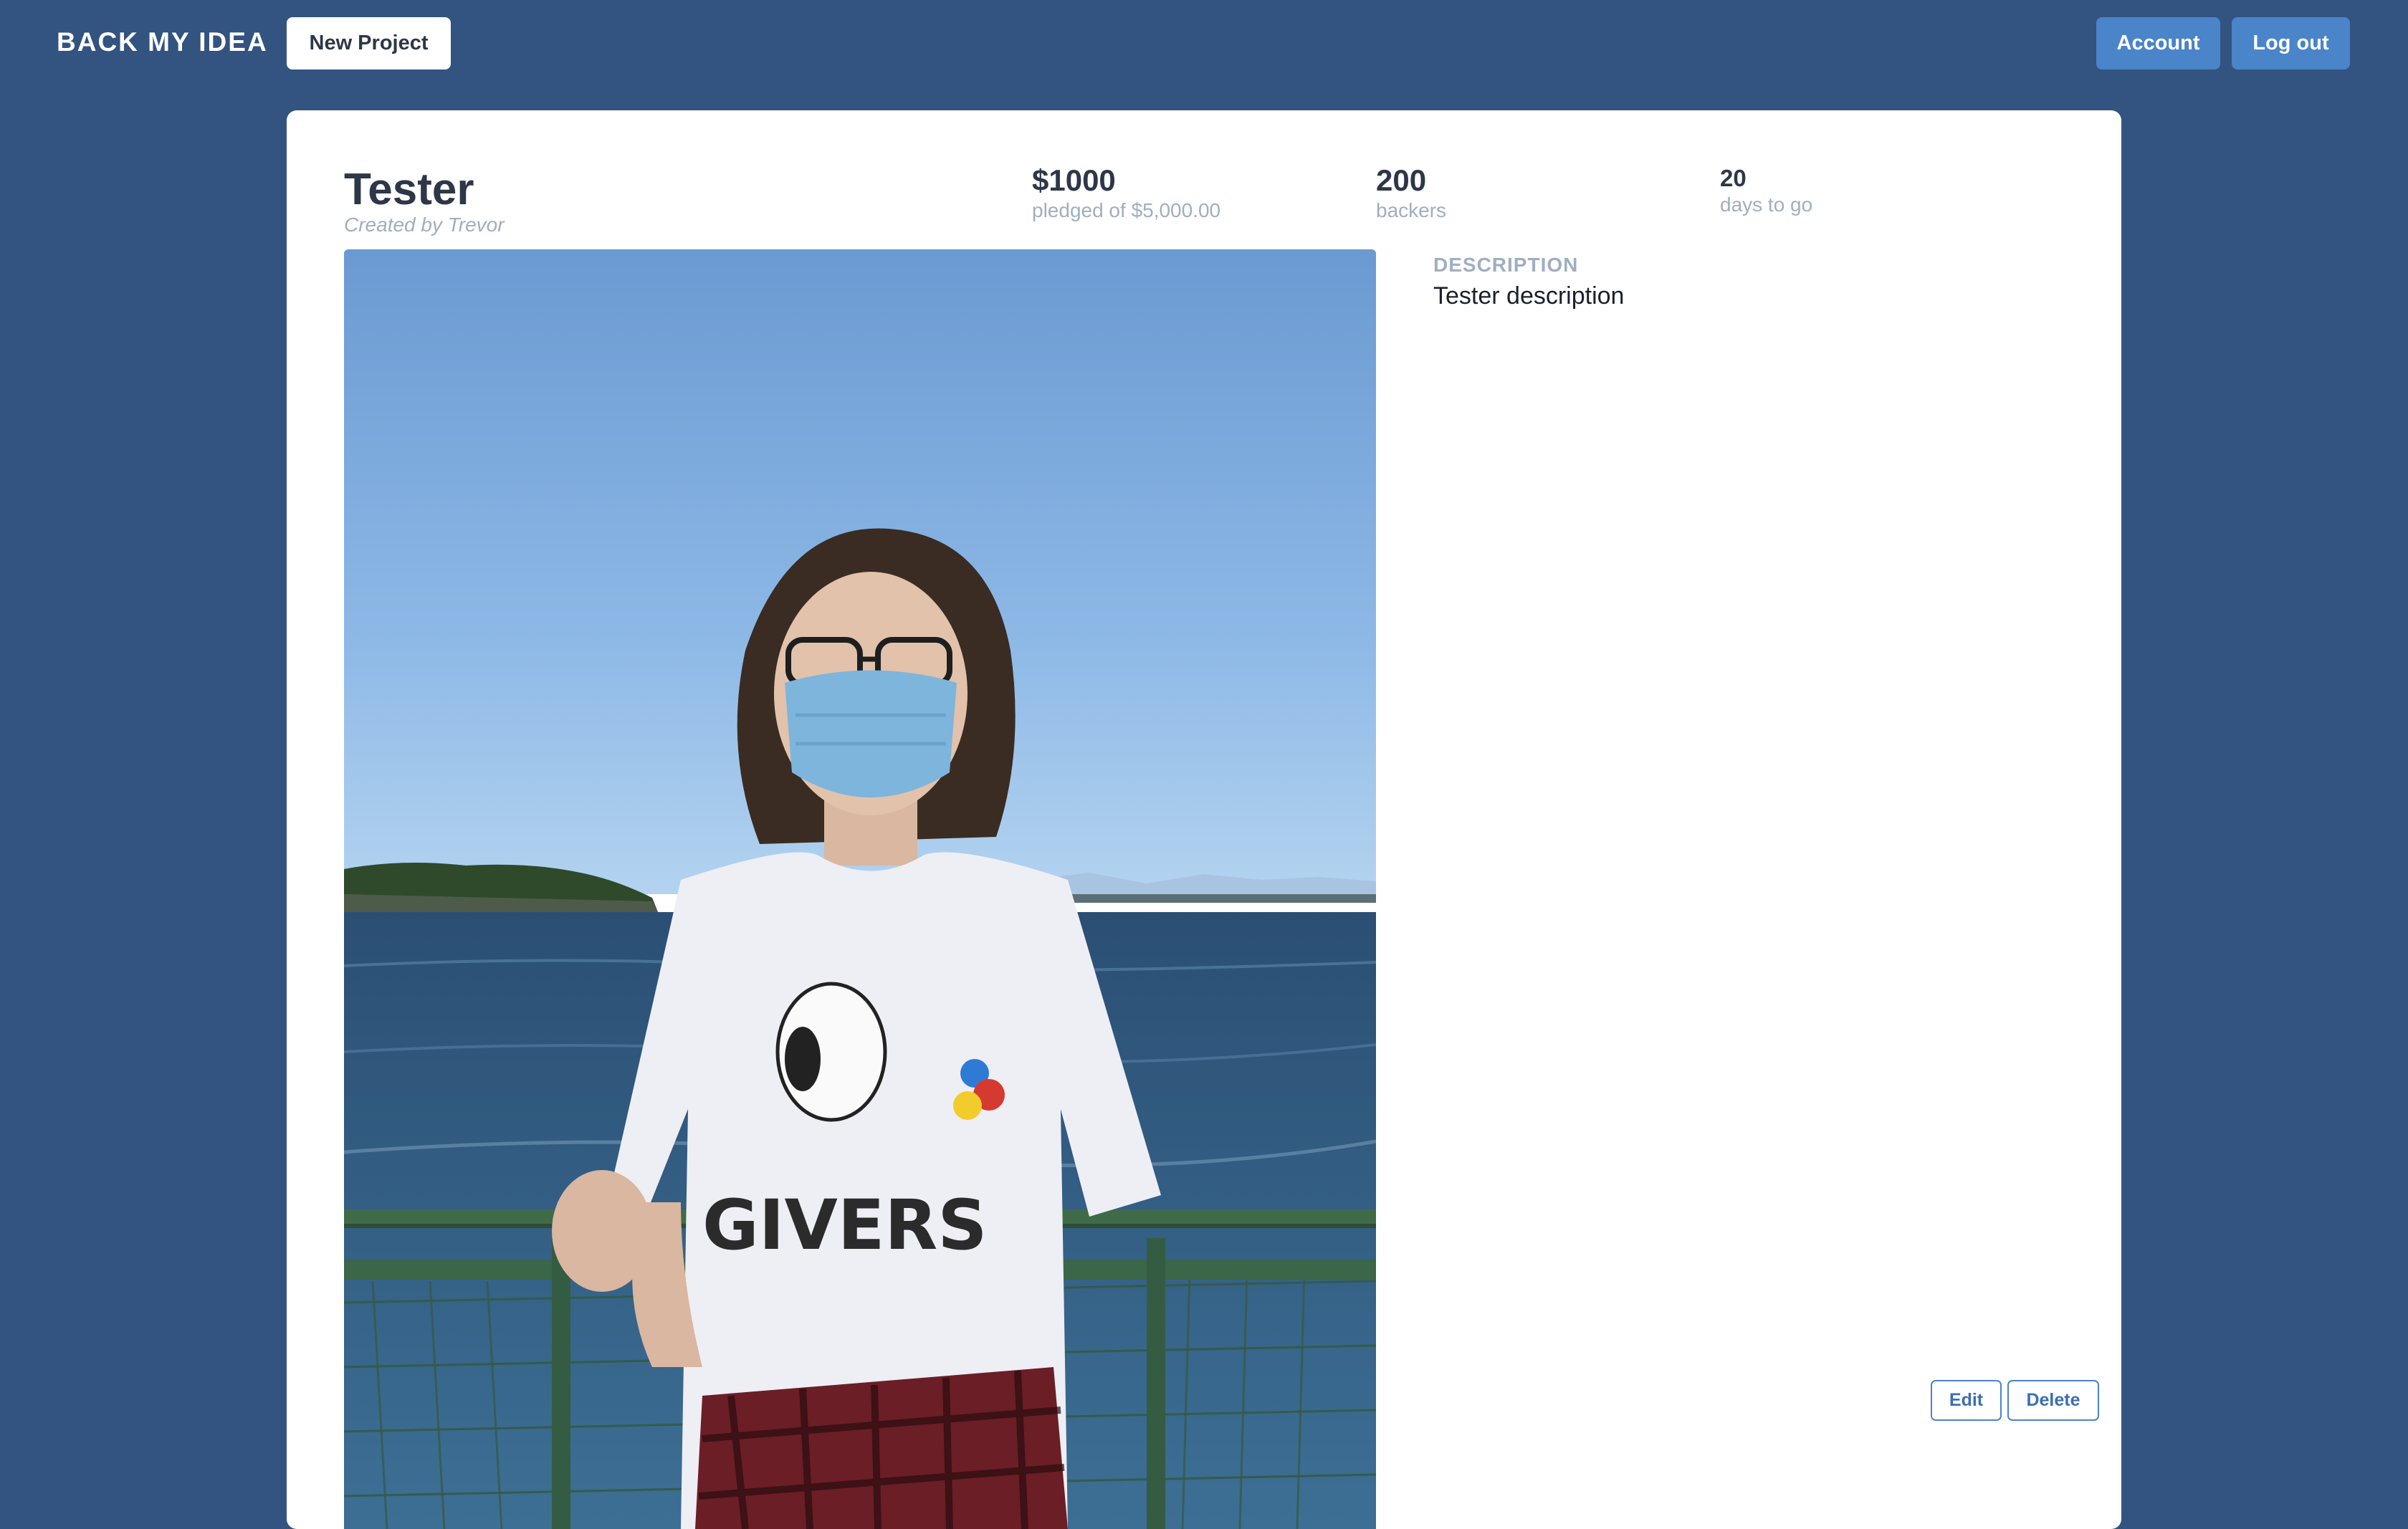 This screenshot has height=1529, width=2408. Describe the element at coordinates (845, 1225) in the screenshot. I see `svg-text: GIVERS` at that location.